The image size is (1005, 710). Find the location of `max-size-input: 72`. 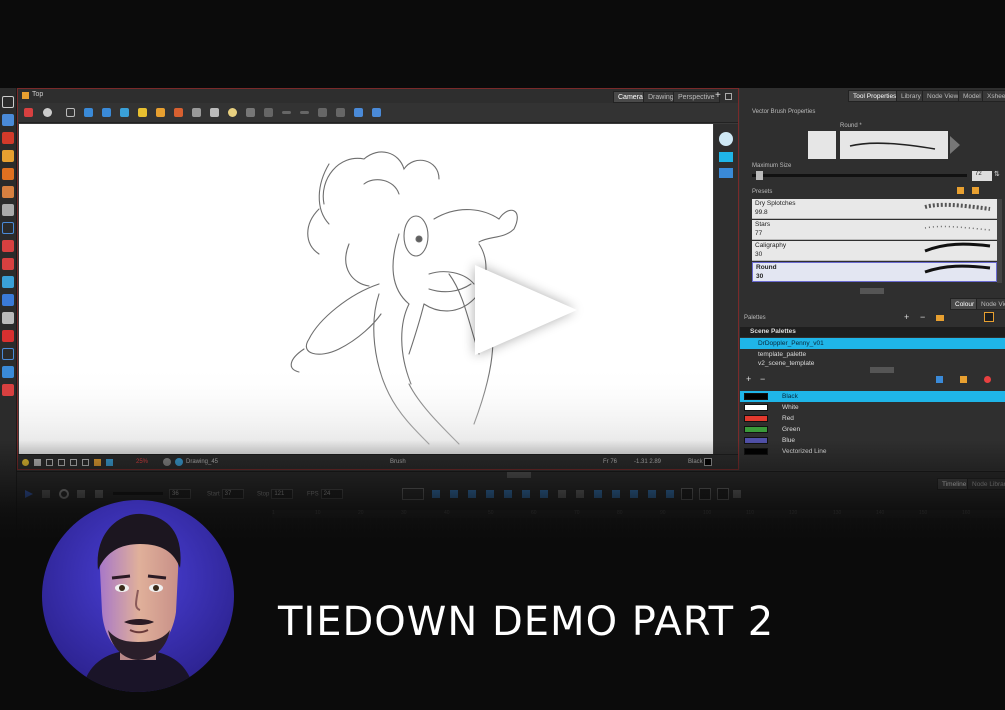

max-size-input: 72 is located at coordinates (982, 176).